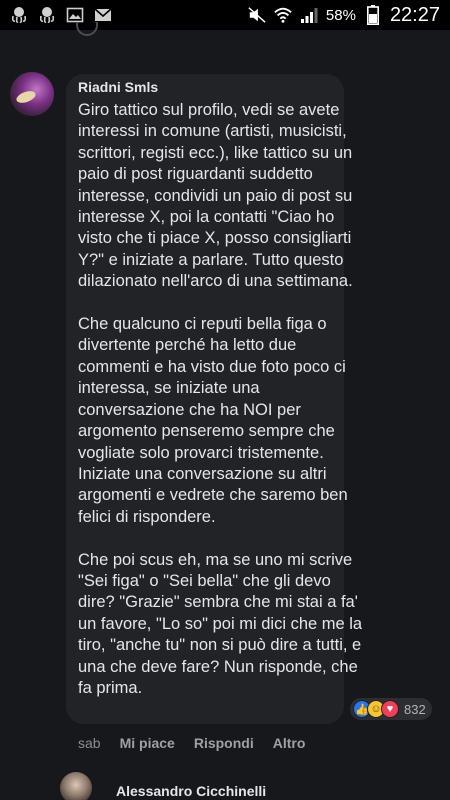  Describe the element at coordinates (415, 709) in the screenshot. I see `reaction-count: 832` at that location.